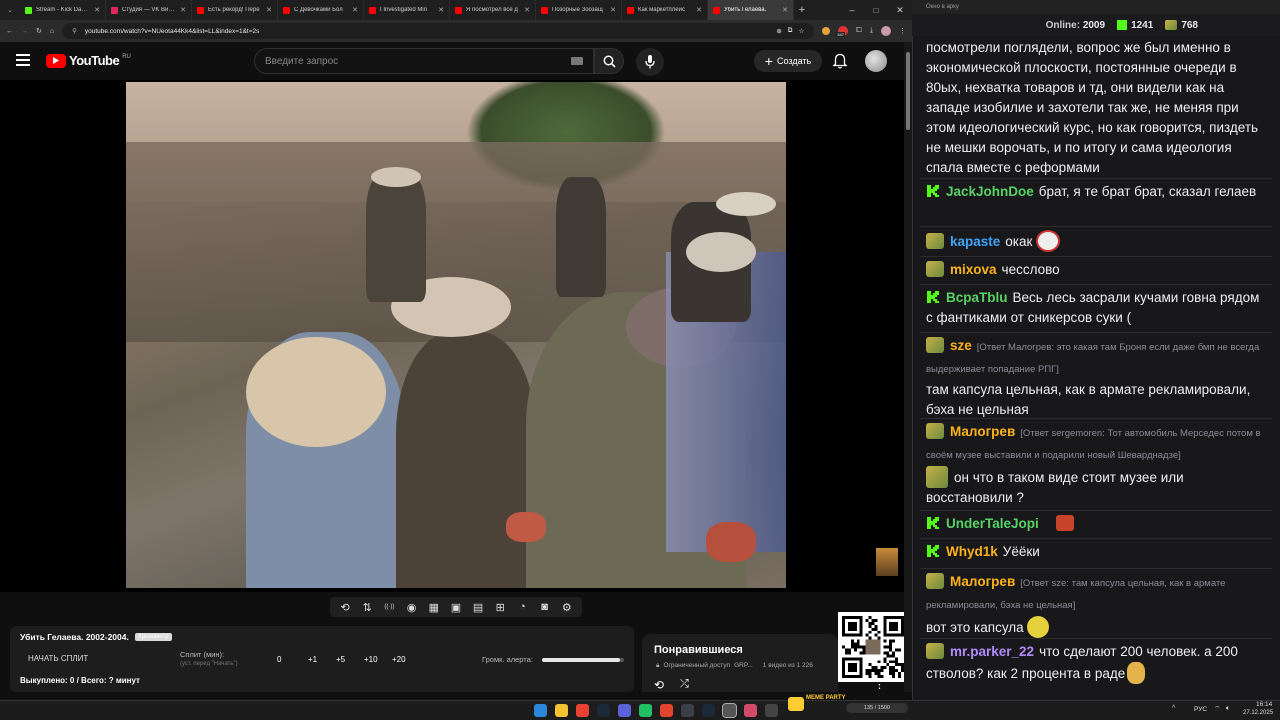 This screenshot has height=720, width=1280. I want to click on browser-menu-icon: ⋮, so click(902, 31).